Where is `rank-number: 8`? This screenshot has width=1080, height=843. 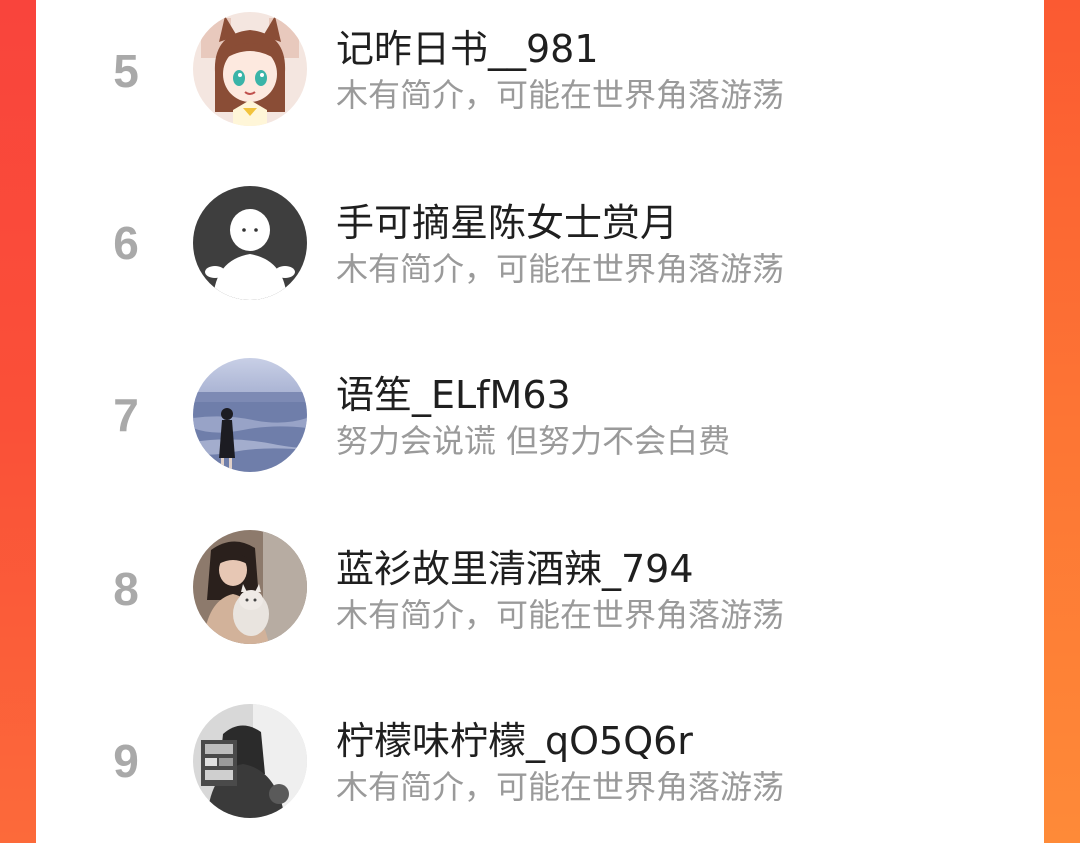 rank-number: 8 is located at coordinates (126, 589).